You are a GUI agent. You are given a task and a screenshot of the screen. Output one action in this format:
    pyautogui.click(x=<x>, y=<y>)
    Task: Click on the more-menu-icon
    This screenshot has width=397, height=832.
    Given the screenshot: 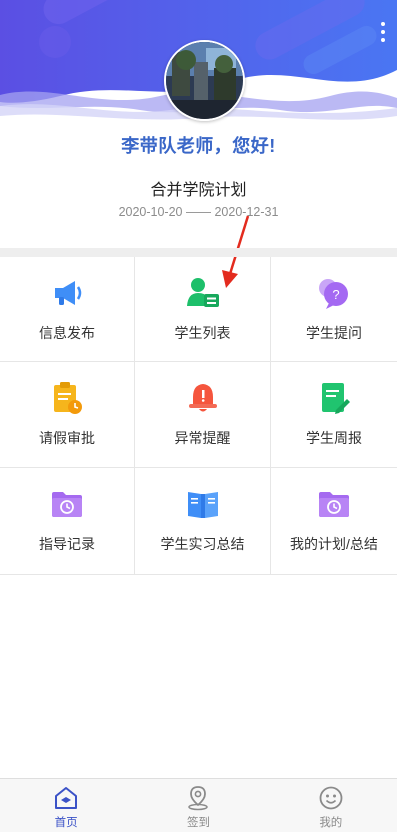 What is the action you would take?
    pyautogui.click(x=383, y=33)
    